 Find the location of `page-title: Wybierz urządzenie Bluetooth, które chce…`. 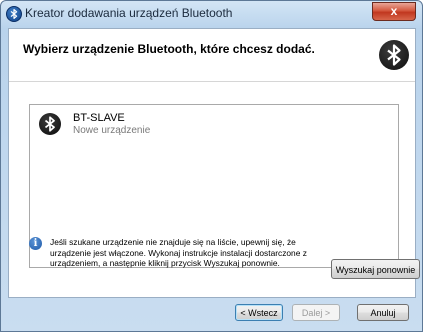

page-title: Wybierz urządzenie Bluetooth, które chce… is located at coordinates (169, 49).